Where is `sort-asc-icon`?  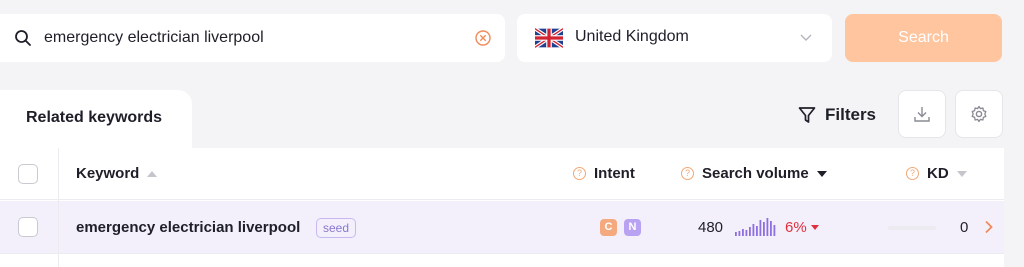
sort-asc-icon is located at coordinates (152, 173).